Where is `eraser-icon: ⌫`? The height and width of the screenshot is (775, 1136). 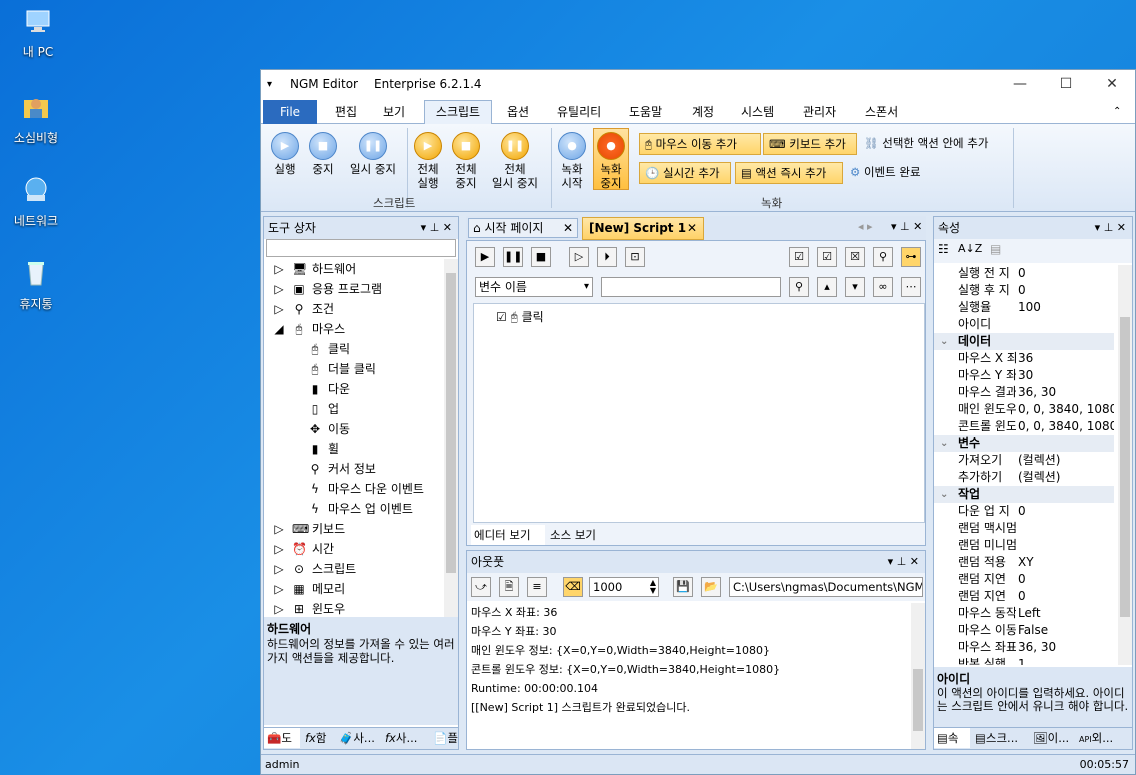 eraser-icon: ⌫ is located at coordinates (573, 587).